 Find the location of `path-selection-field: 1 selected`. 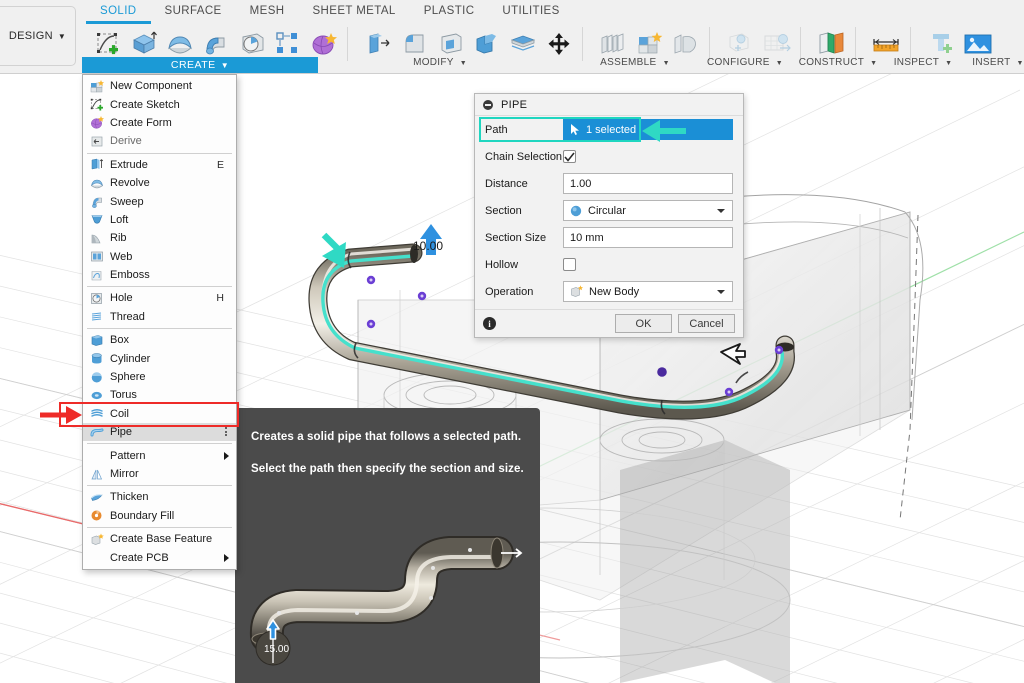

path-selection-field: 1 selected is located at coordinates (648, 129).